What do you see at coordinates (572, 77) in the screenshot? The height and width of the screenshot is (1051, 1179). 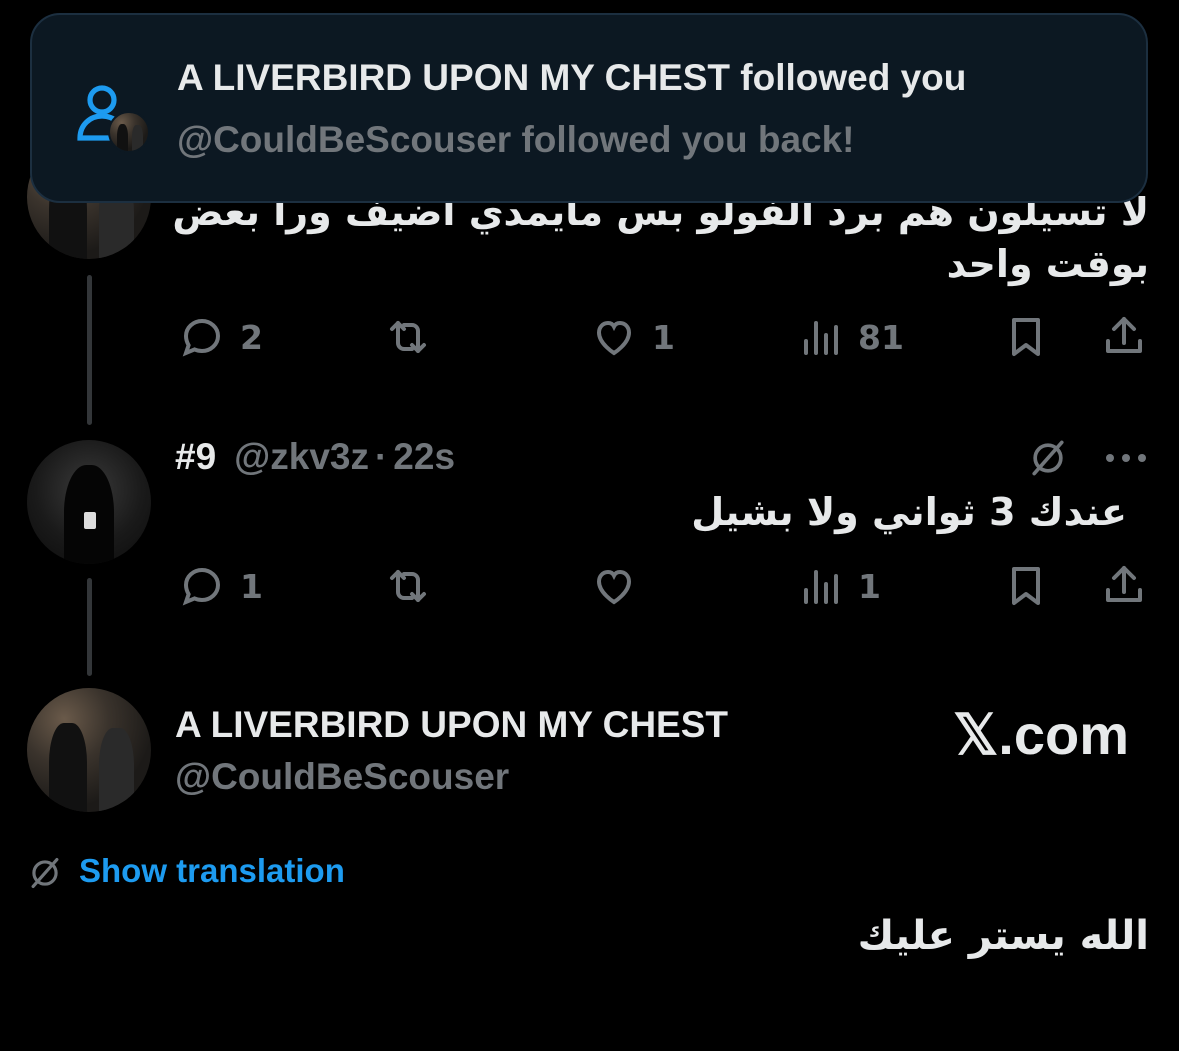 I see `notification-title: A LIVERBIRD UPON MY CHEST followed you` at bounding box center [572, 77].